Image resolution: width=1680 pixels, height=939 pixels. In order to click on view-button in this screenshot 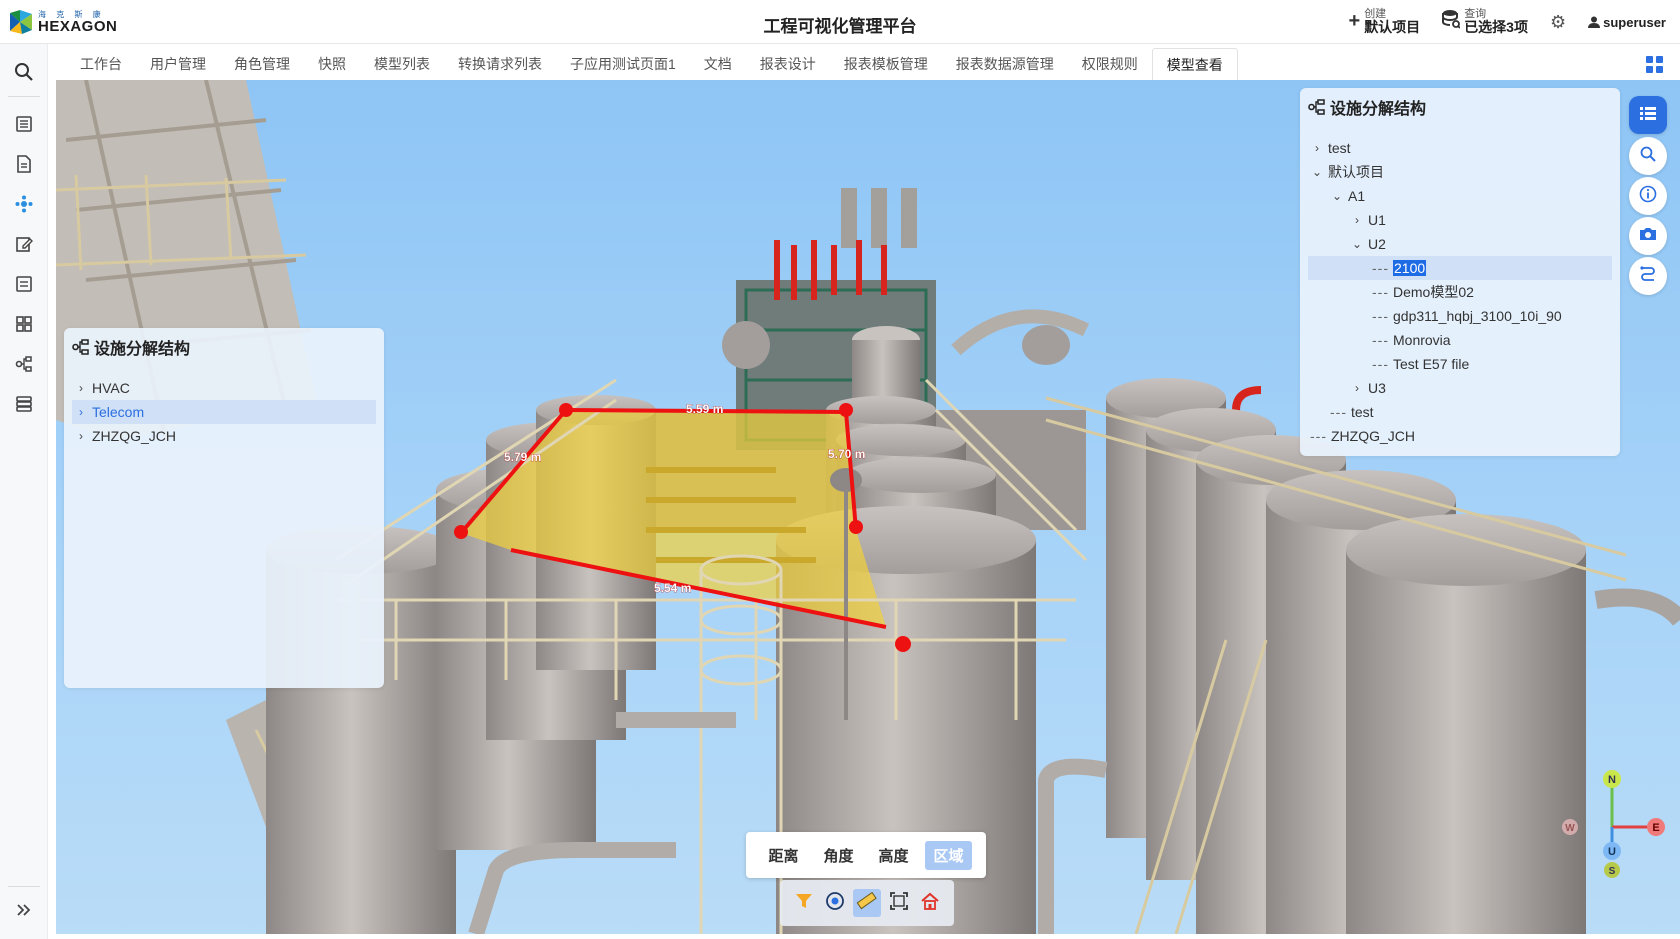, I will do `click(835, 903)`.